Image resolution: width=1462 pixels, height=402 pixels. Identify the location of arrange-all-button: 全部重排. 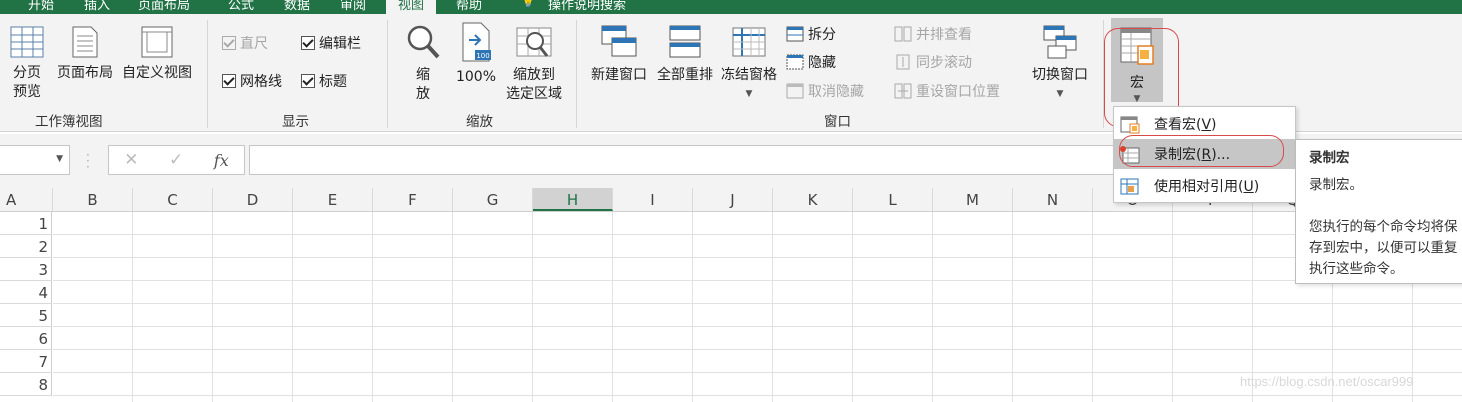
(685, 54).